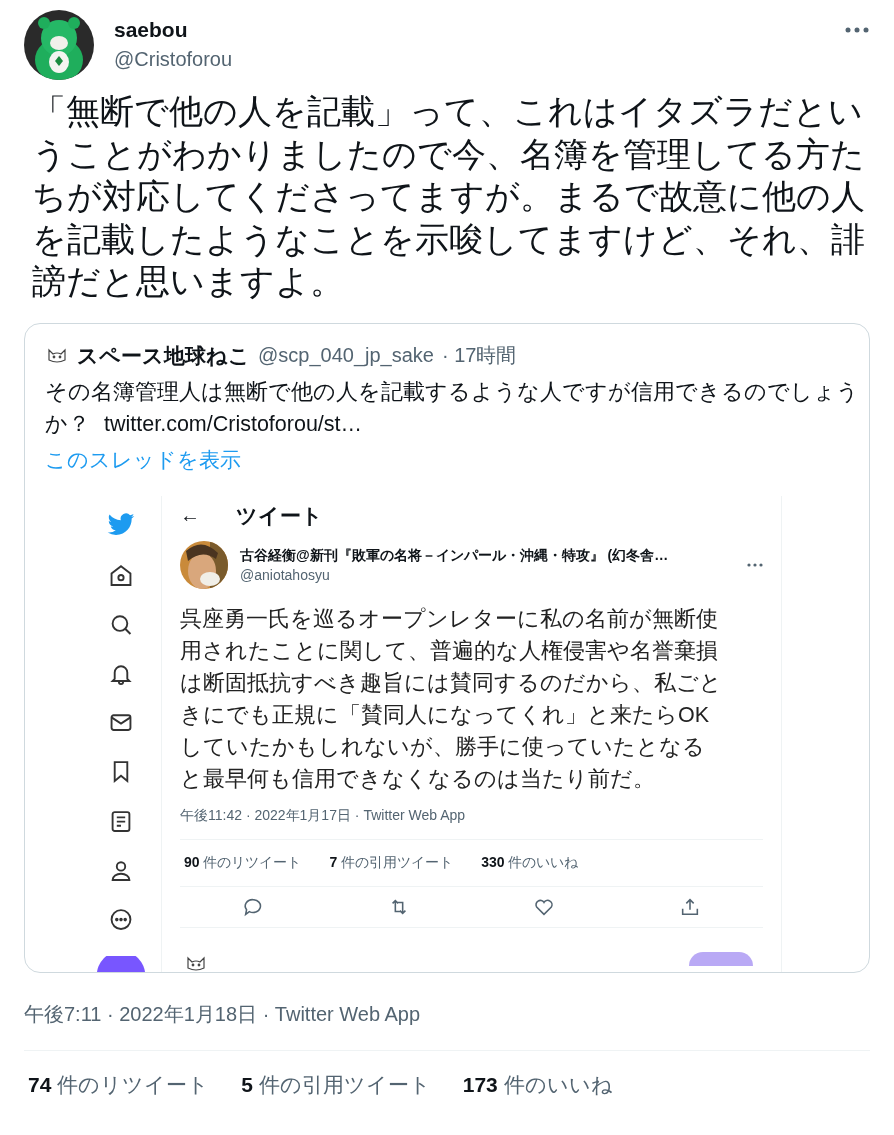  Describe the element at coordinates (279, 515) in the screenshot. I see `page-title: ツイート` at that location.